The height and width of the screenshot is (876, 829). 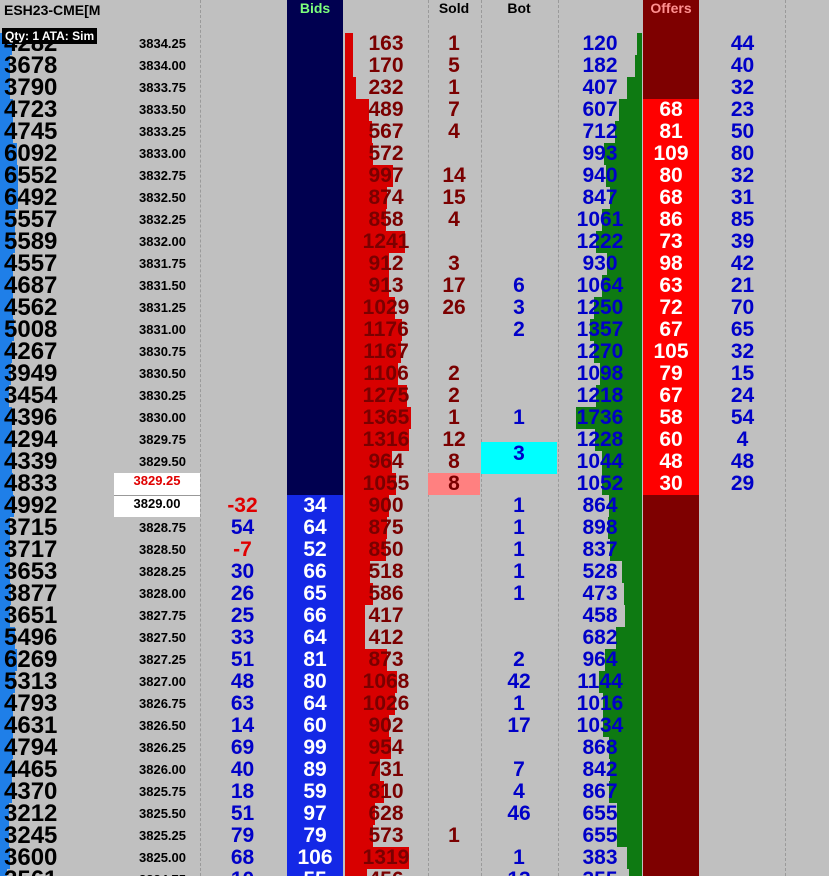 What do you see at coordinates (150, 418) in the screenshot?
I see `price-value: 3830.00` at bounding box center [150, 418].